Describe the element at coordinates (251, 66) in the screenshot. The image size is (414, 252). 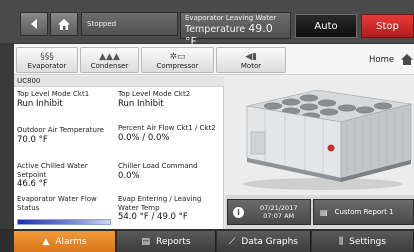
I see `tab-motor-label: Motor` at that location.